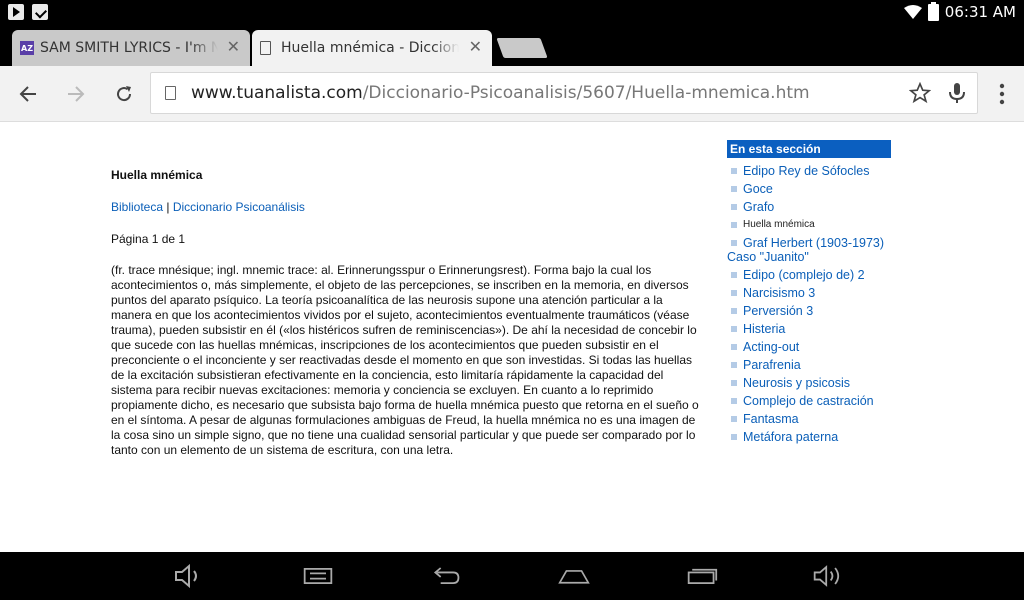 Image resolution: width=1024 pixels, height=600 pixels. What do you see at coordinates (920, 94) in the screenshot?
I see `star-icon` at bounding box center [920, 94].